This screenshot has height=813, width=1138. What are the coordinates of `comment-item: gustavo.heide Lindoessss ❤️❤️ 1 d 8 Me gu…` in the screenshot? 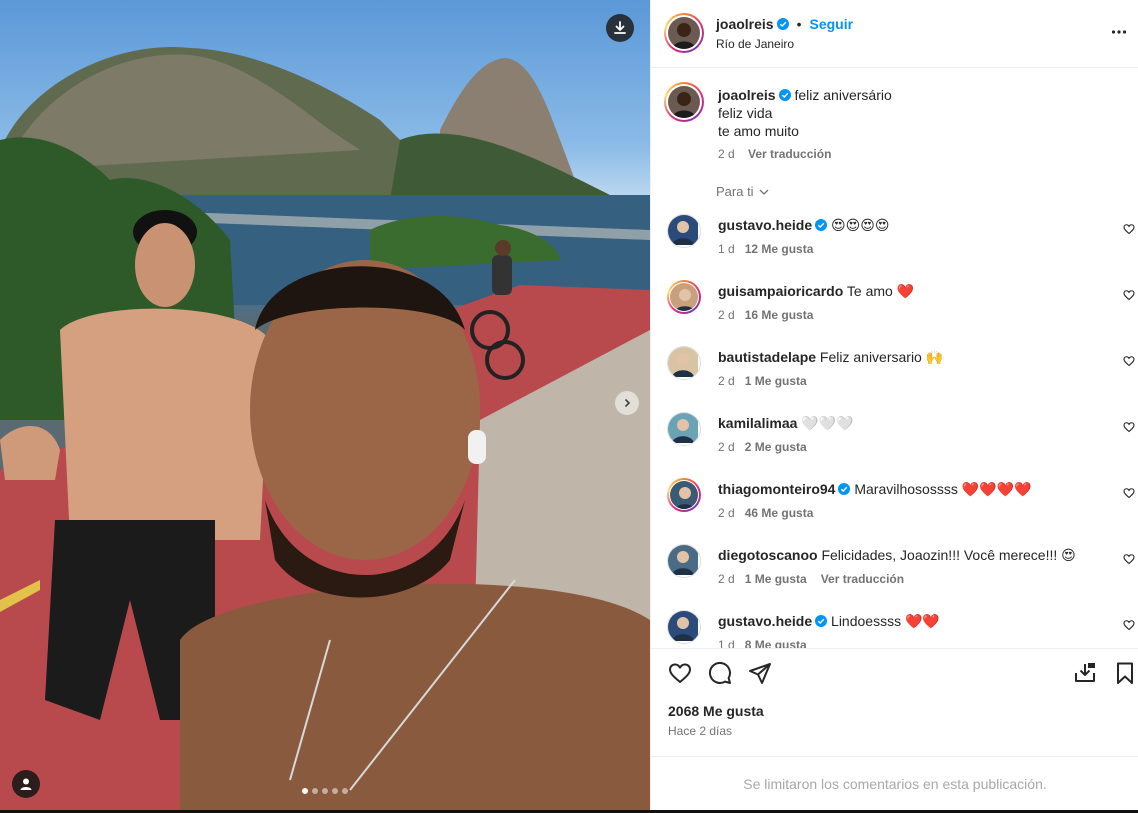 It's located at (894, 627).